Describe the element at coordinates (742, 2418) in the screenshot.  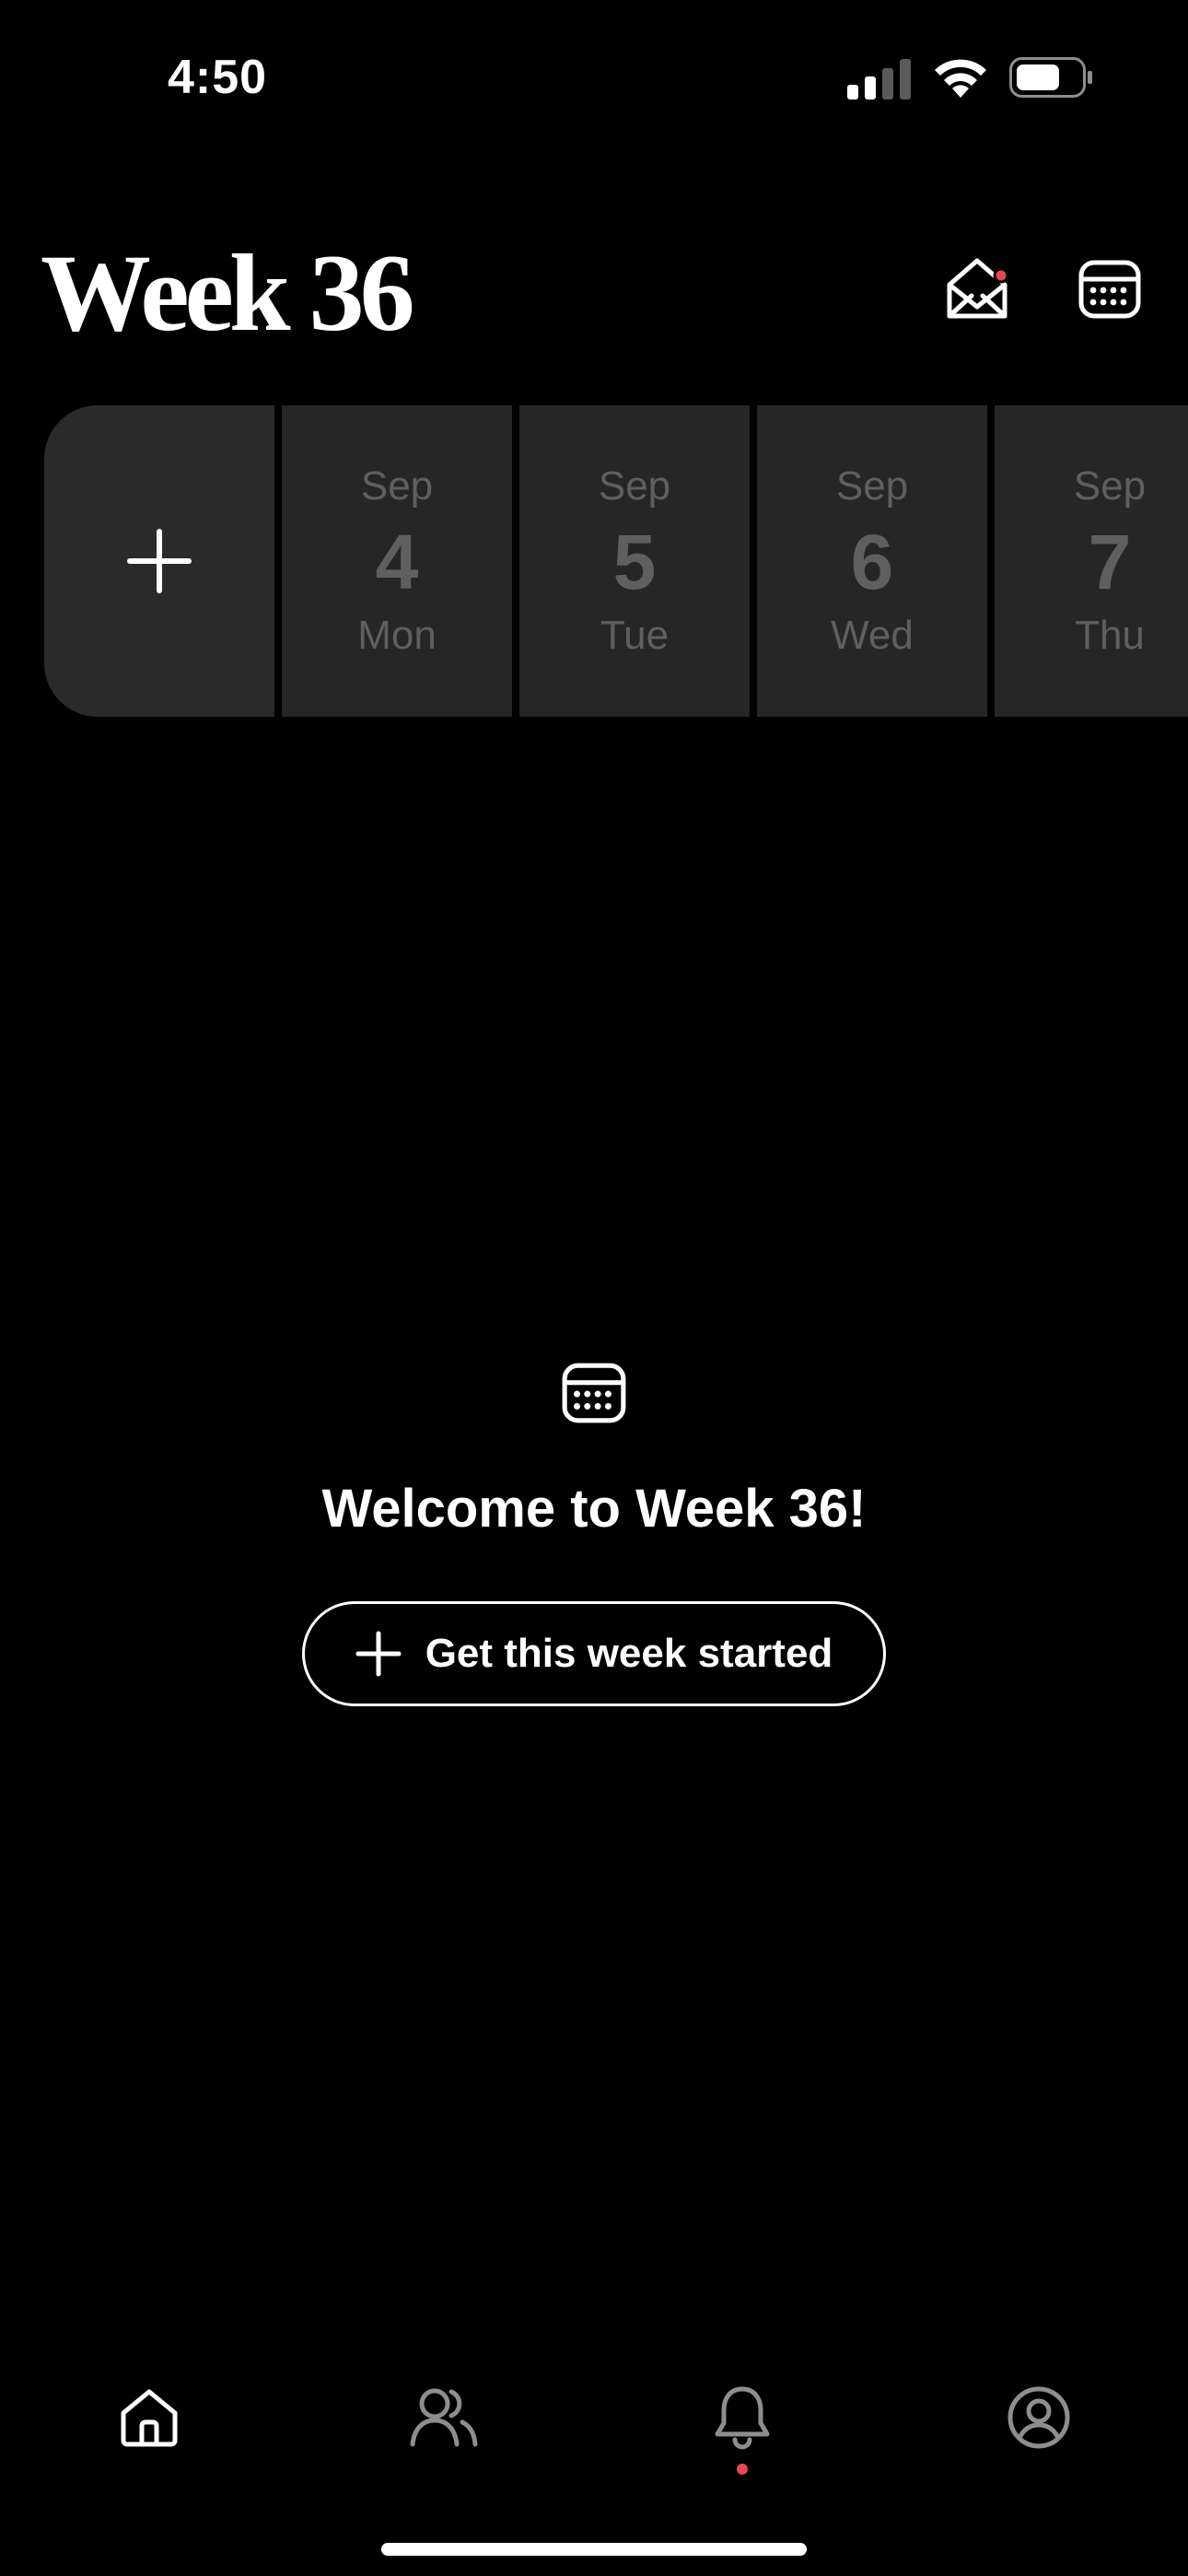
I see `bell-icon` at that location.